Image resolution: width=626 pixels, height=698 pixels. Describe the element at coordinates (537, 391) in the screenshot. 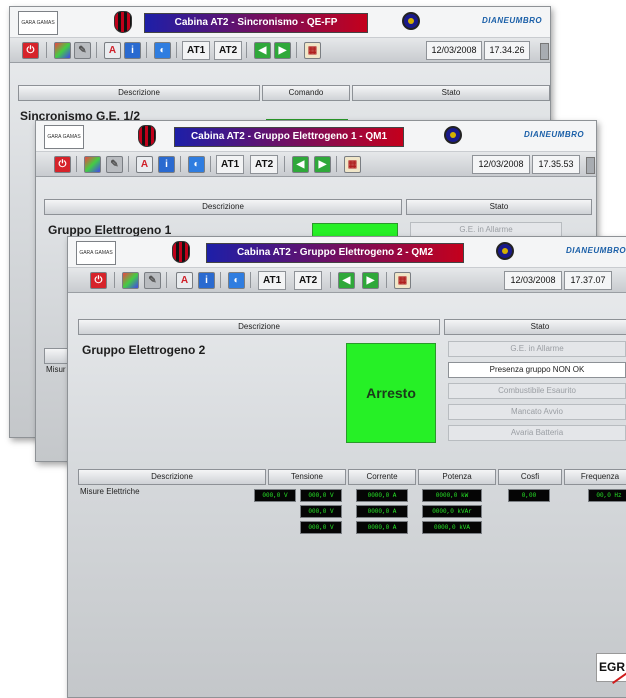

I see `status-item-combustibile: Combustibile Esaurito` at that location.